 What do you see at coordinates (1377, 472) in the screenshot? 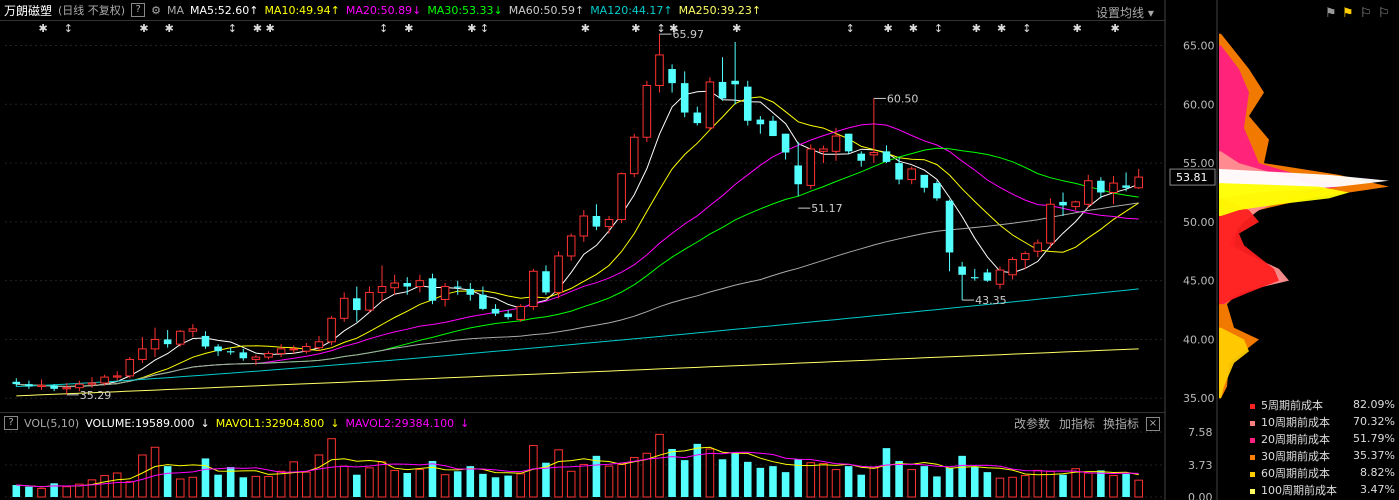
I see `cost-legend-value: 8.82%` at bounding box center [1377, 472].